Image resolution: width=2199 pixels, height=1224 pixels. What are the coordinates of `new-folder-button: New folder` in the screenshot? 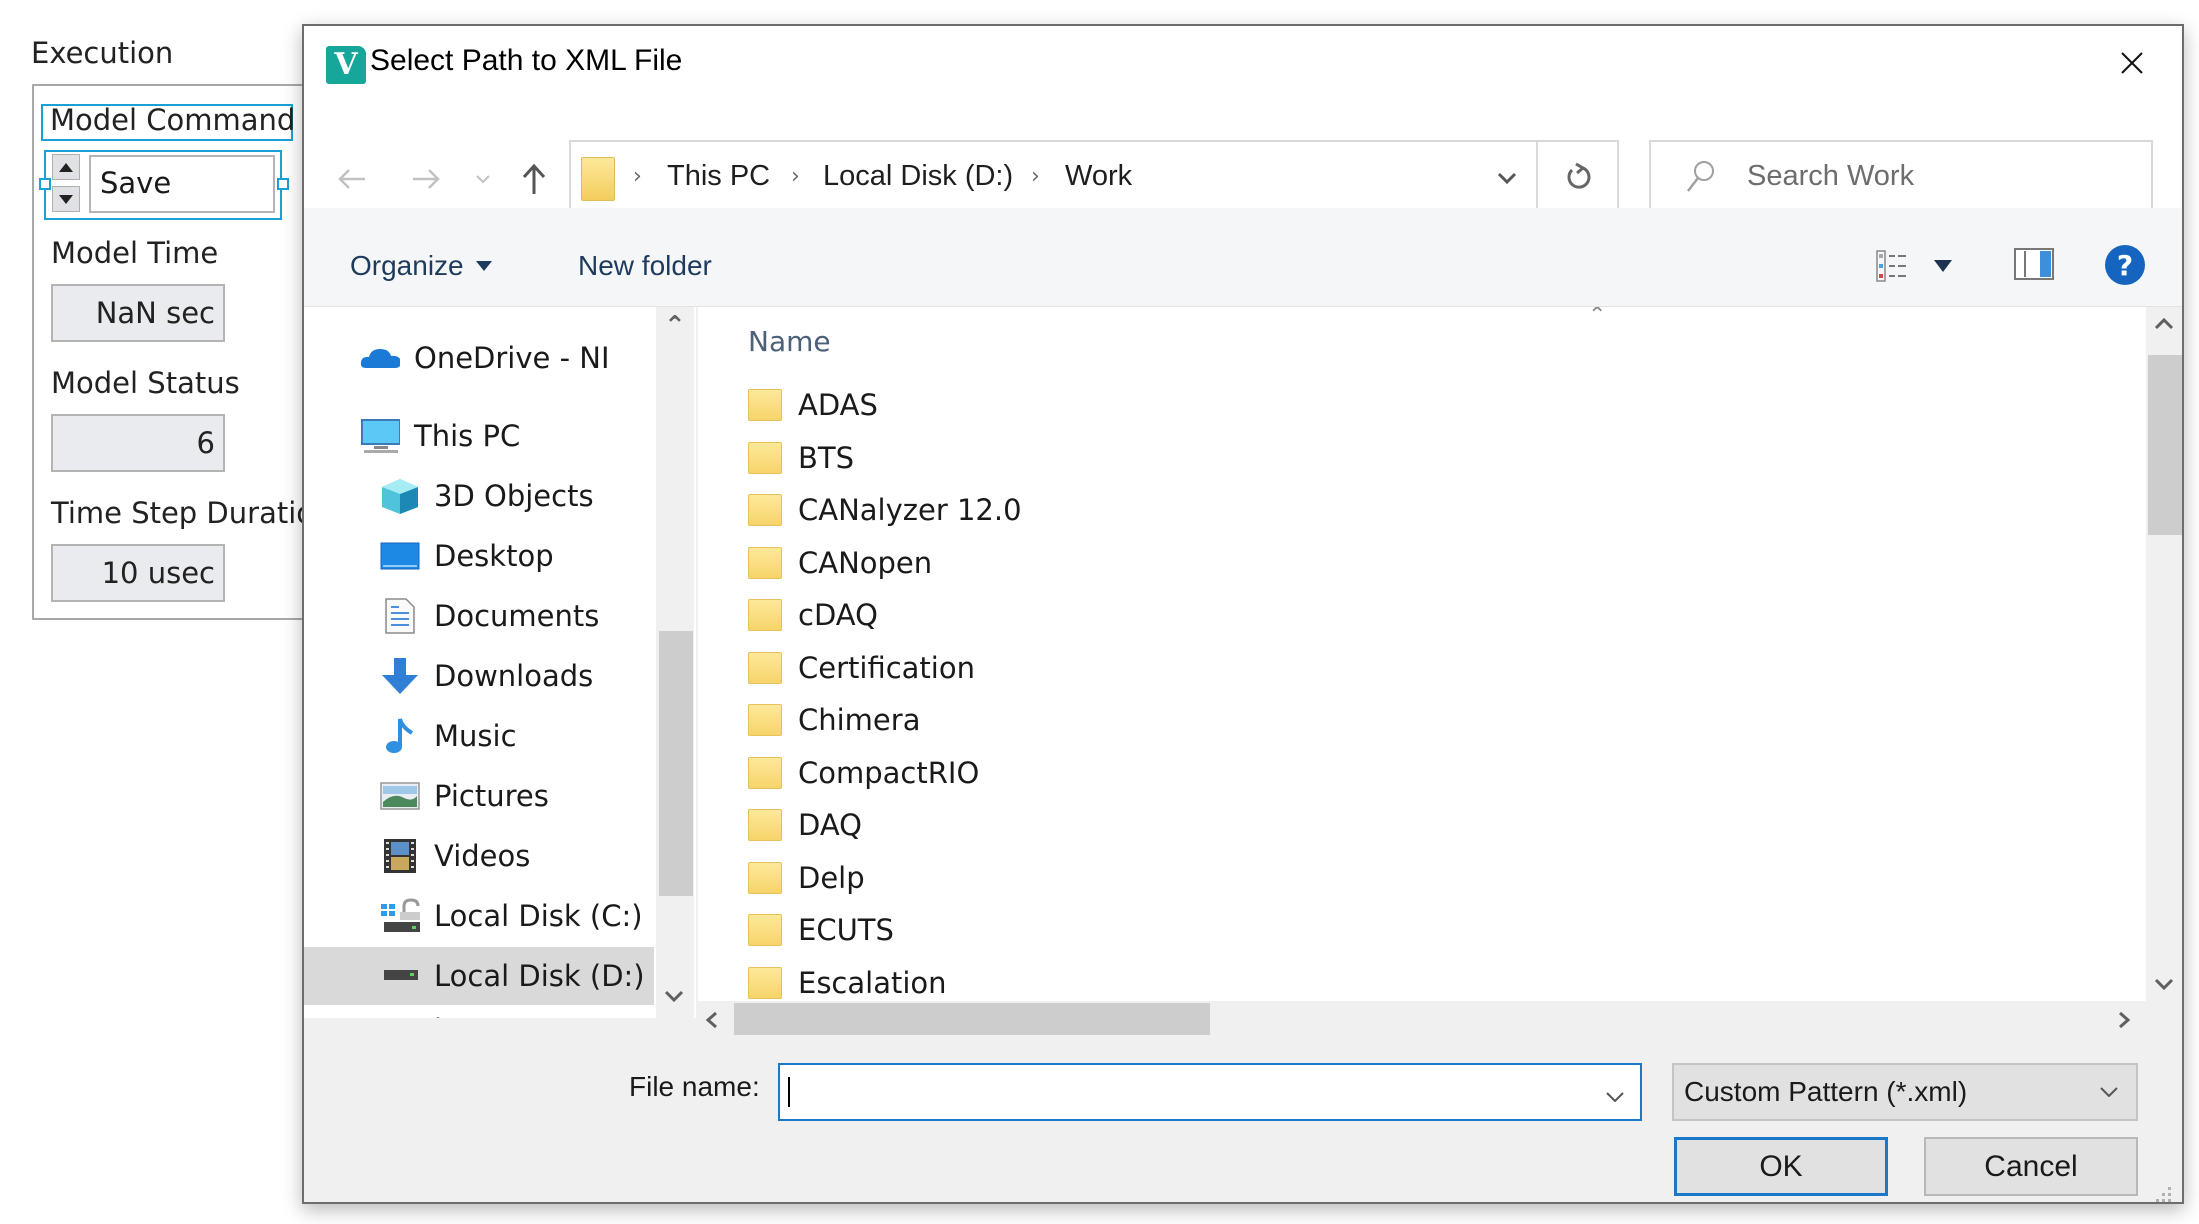 It's located at (645, 266).